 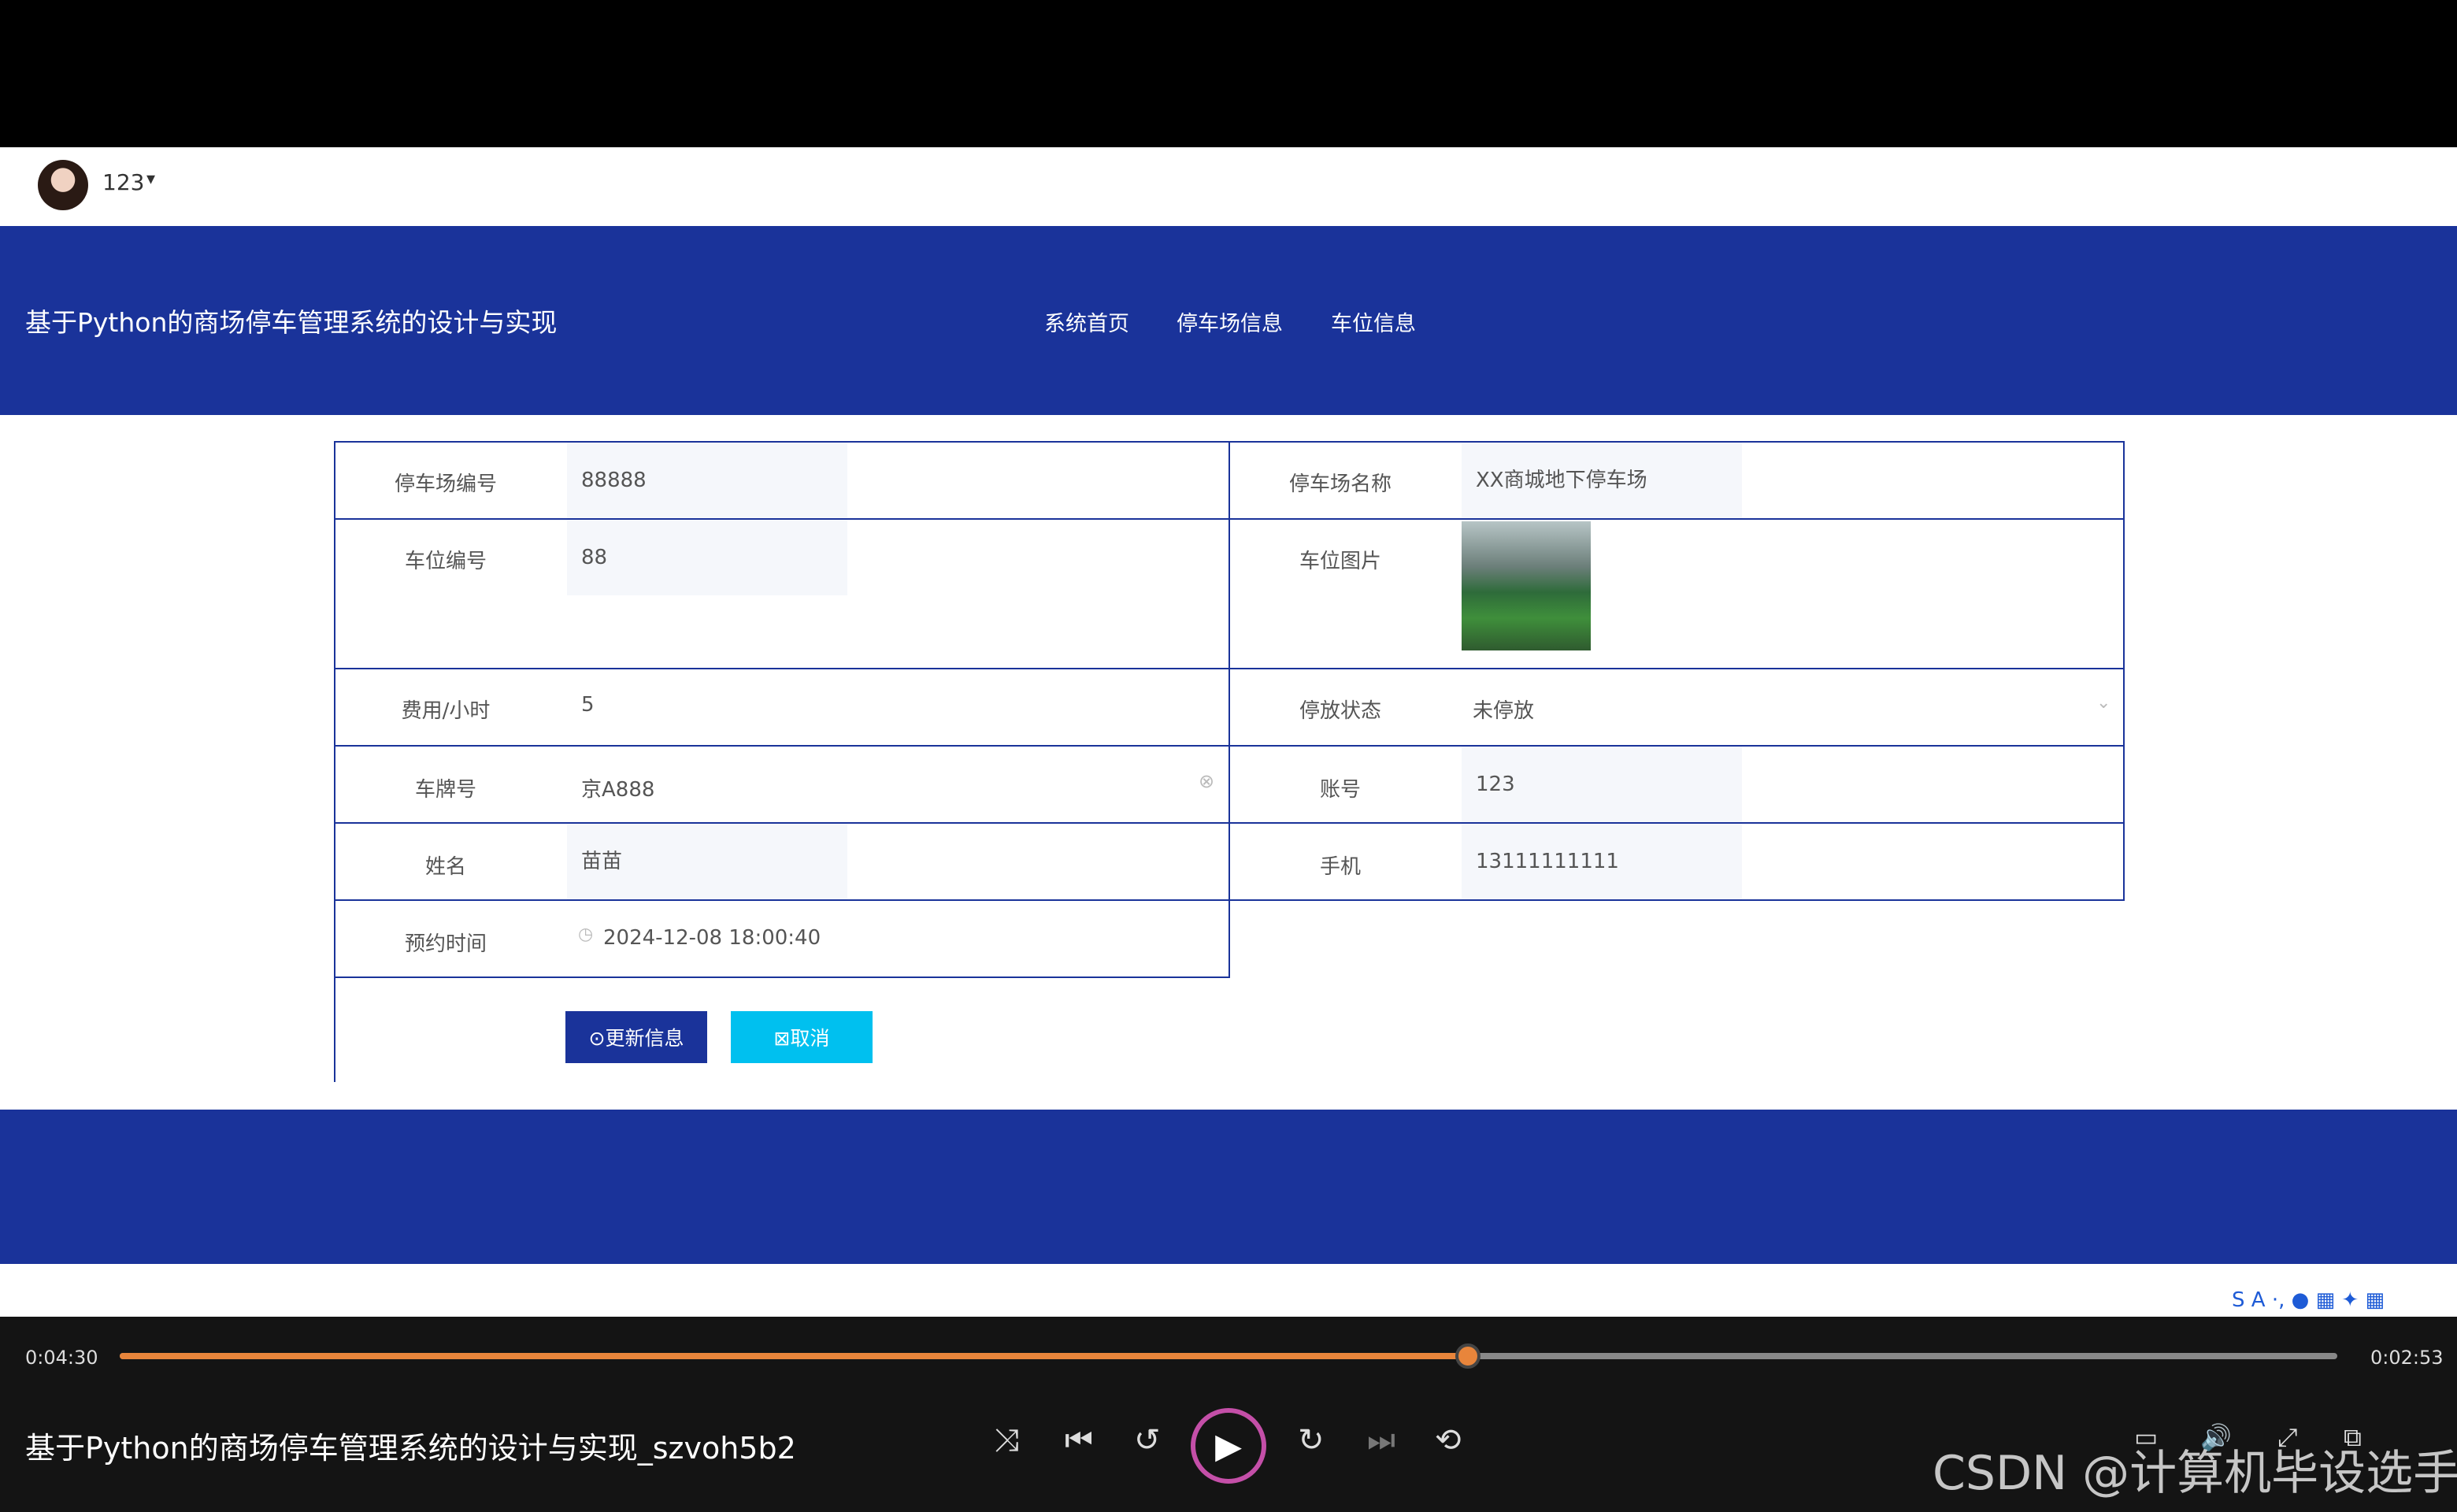 I want to click on close-box-icon: ⊠, so click(x=782, y=1038).